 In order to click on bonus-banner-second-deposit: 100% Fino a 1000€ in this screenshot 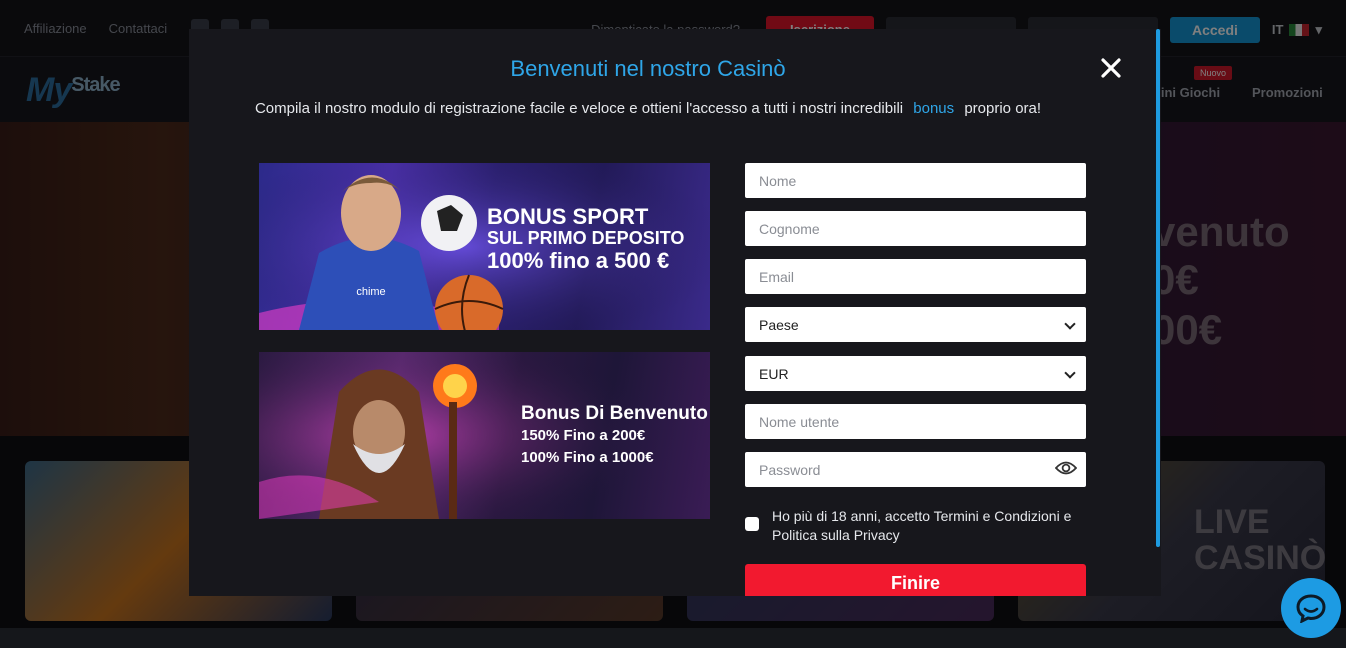, I will do `click(587, 457)`.